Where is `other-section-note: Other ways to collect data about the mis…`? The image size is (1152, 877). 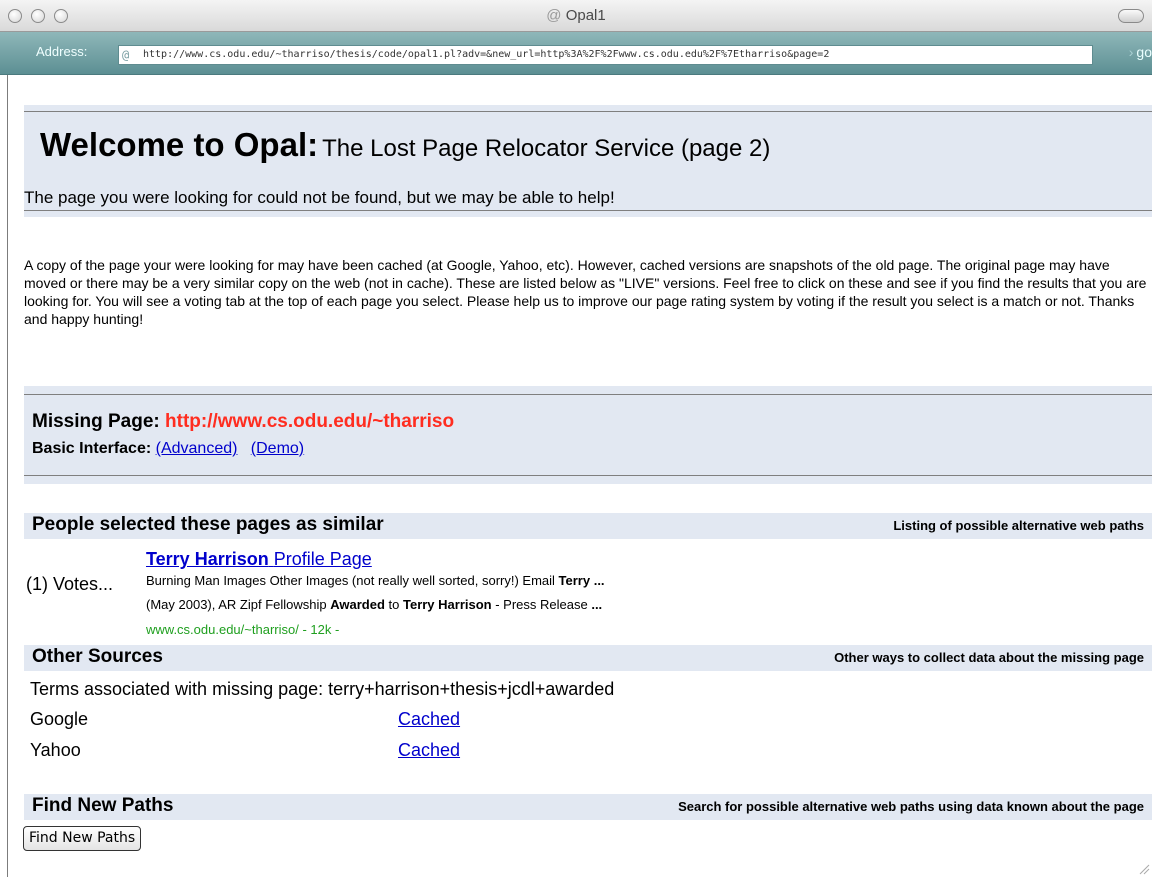 other-section-note: Other ways to collect data about the mis… is located at coordinates (989, 657).